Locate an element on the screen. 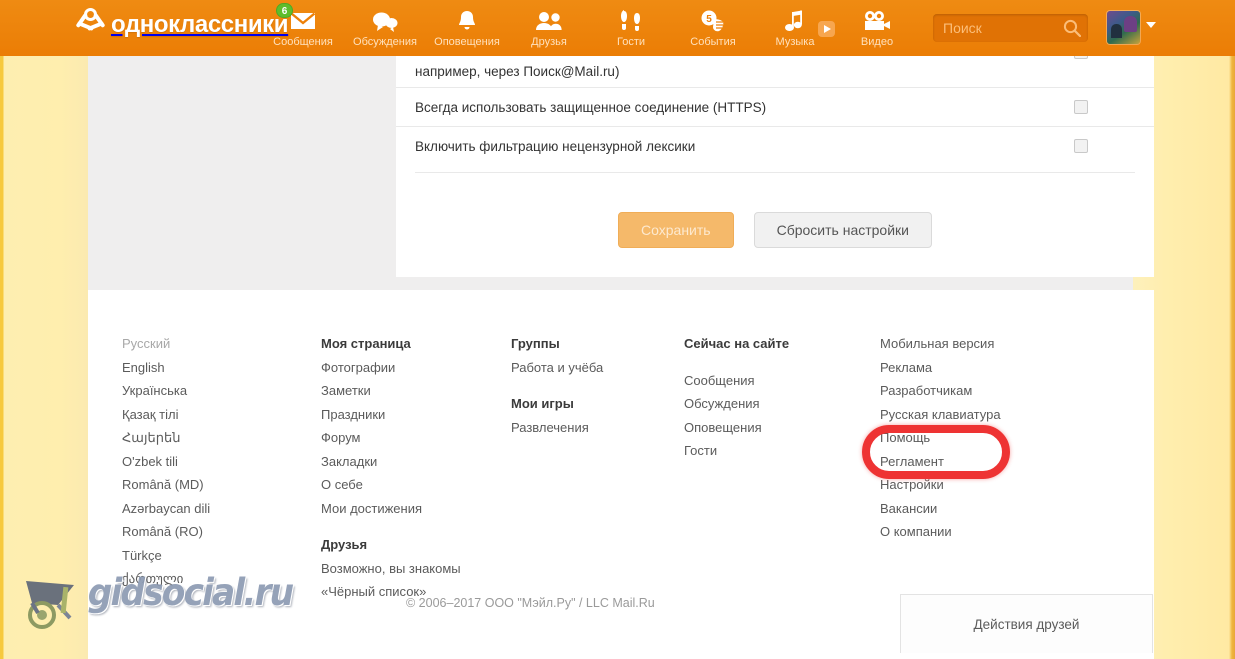  footer-link: О компании is located at coordinates (980, 532).